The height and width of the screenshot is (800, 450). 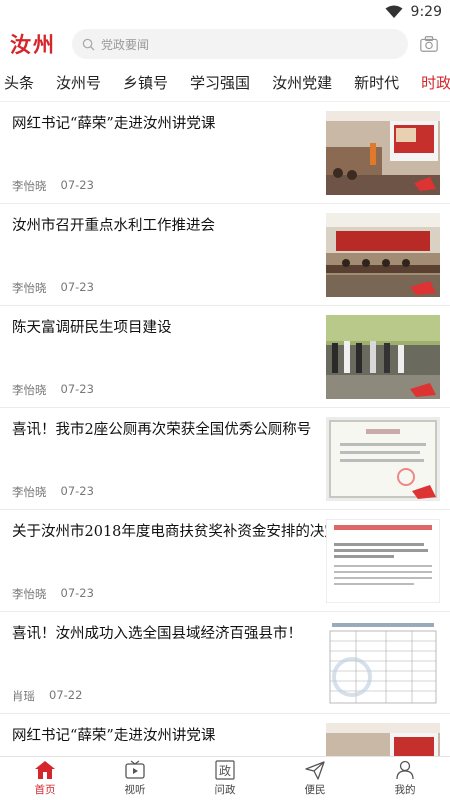 What do you see at coordinates (405, 770) in the screenshot?
I see `user-icon` at bounding box center [405, 770].